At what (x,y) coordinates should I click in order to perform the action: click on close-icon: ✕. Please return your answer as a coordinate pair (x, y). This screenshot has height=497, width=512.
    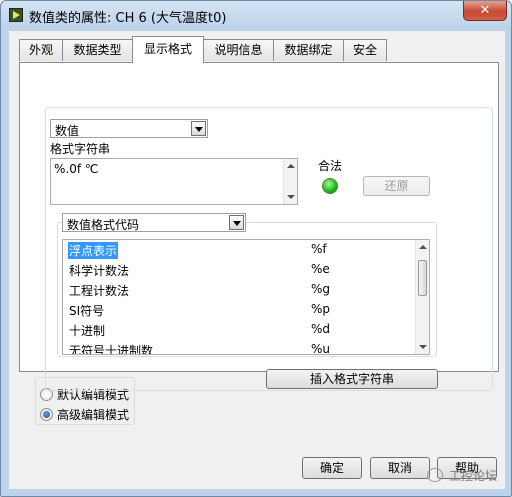
    Looking at the image, I should click on (485, 10).